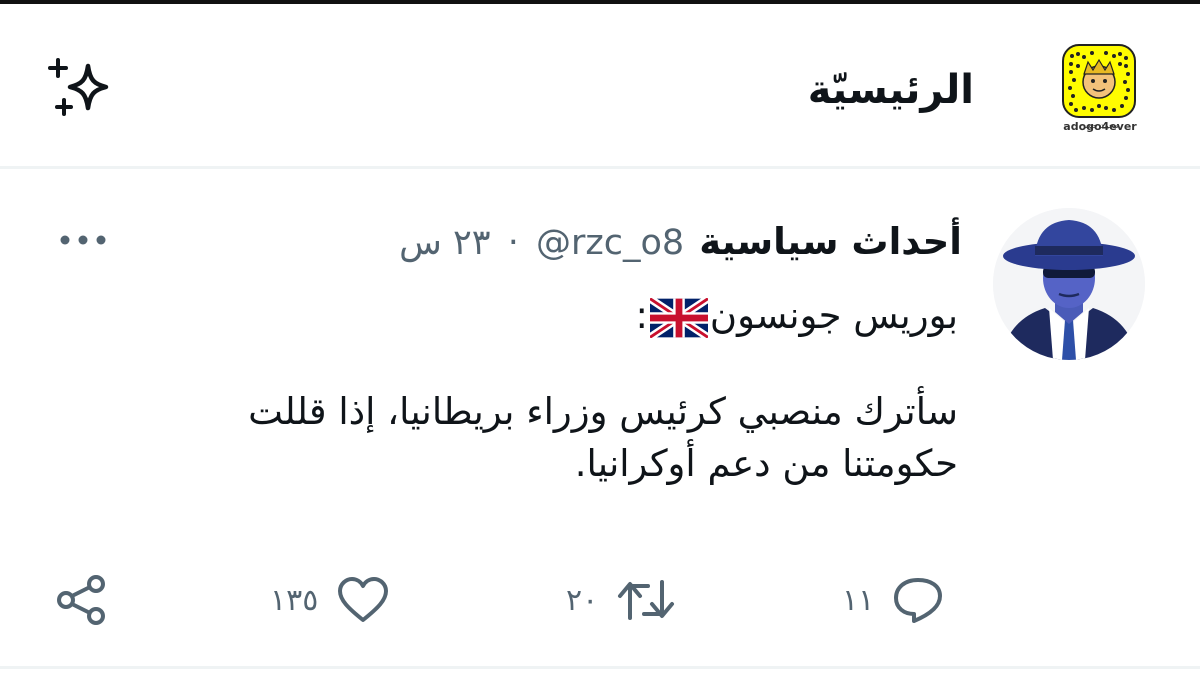 Image resolution: width=1200 pixels, height=675 pixels. I want to click on retweet-action: ٢٠, so click(621, 600).